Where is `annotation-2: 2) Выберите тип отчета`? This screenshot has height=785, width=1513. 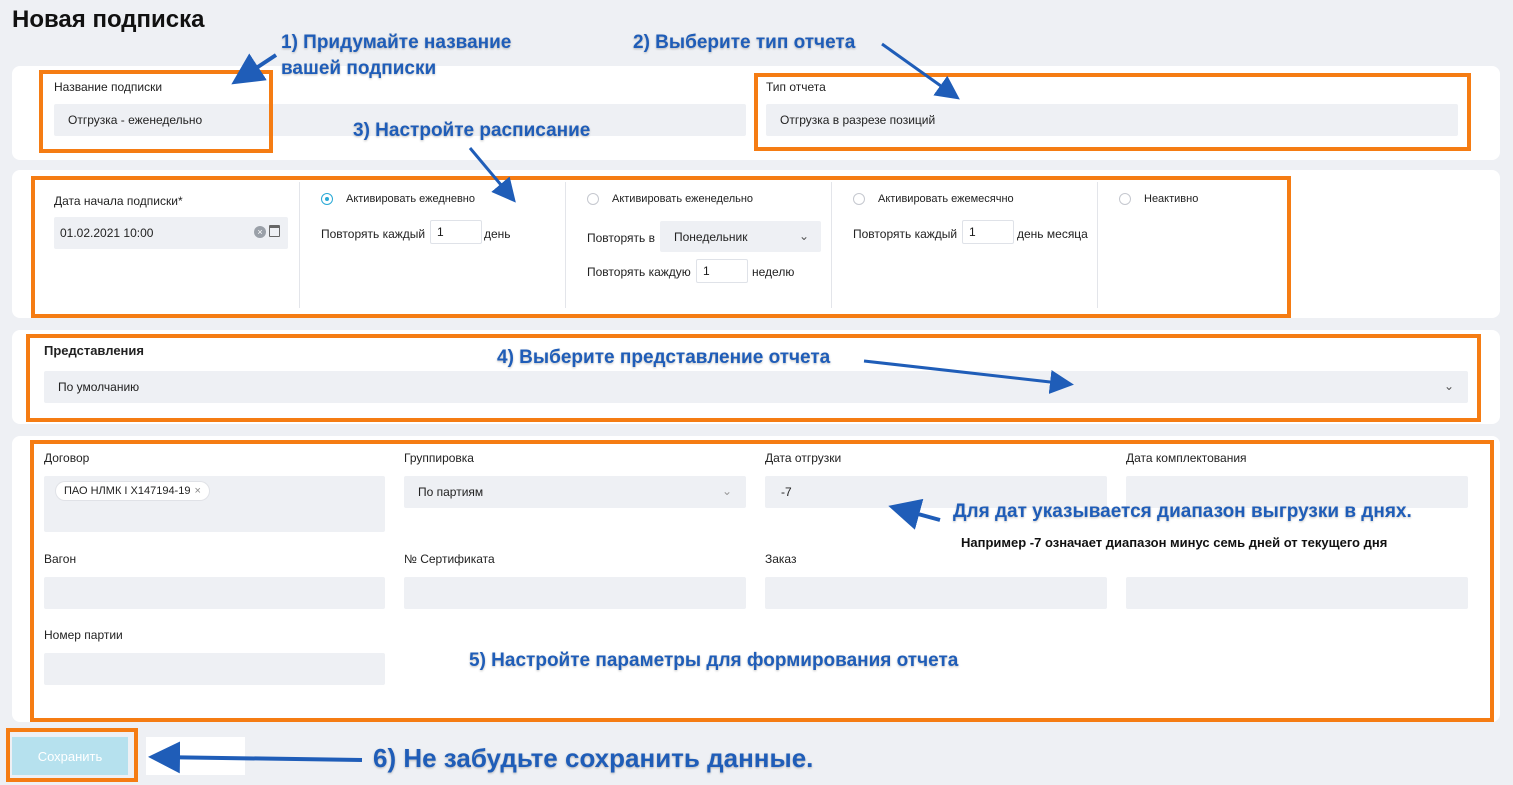 annotation-2: 2) Выберите тип отчета is located at coordinates (744, 42).